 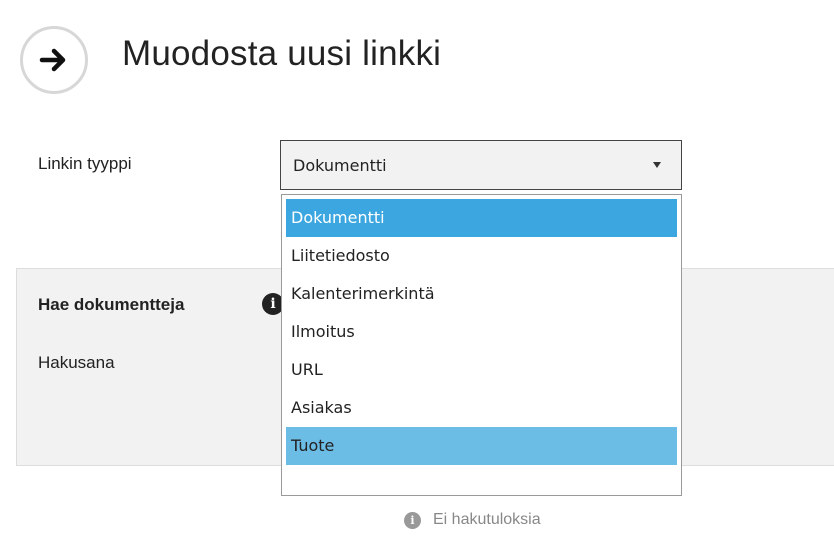 I want to click on no-results-message: i Ei hakutuloksia, so click(x=472, y=520).